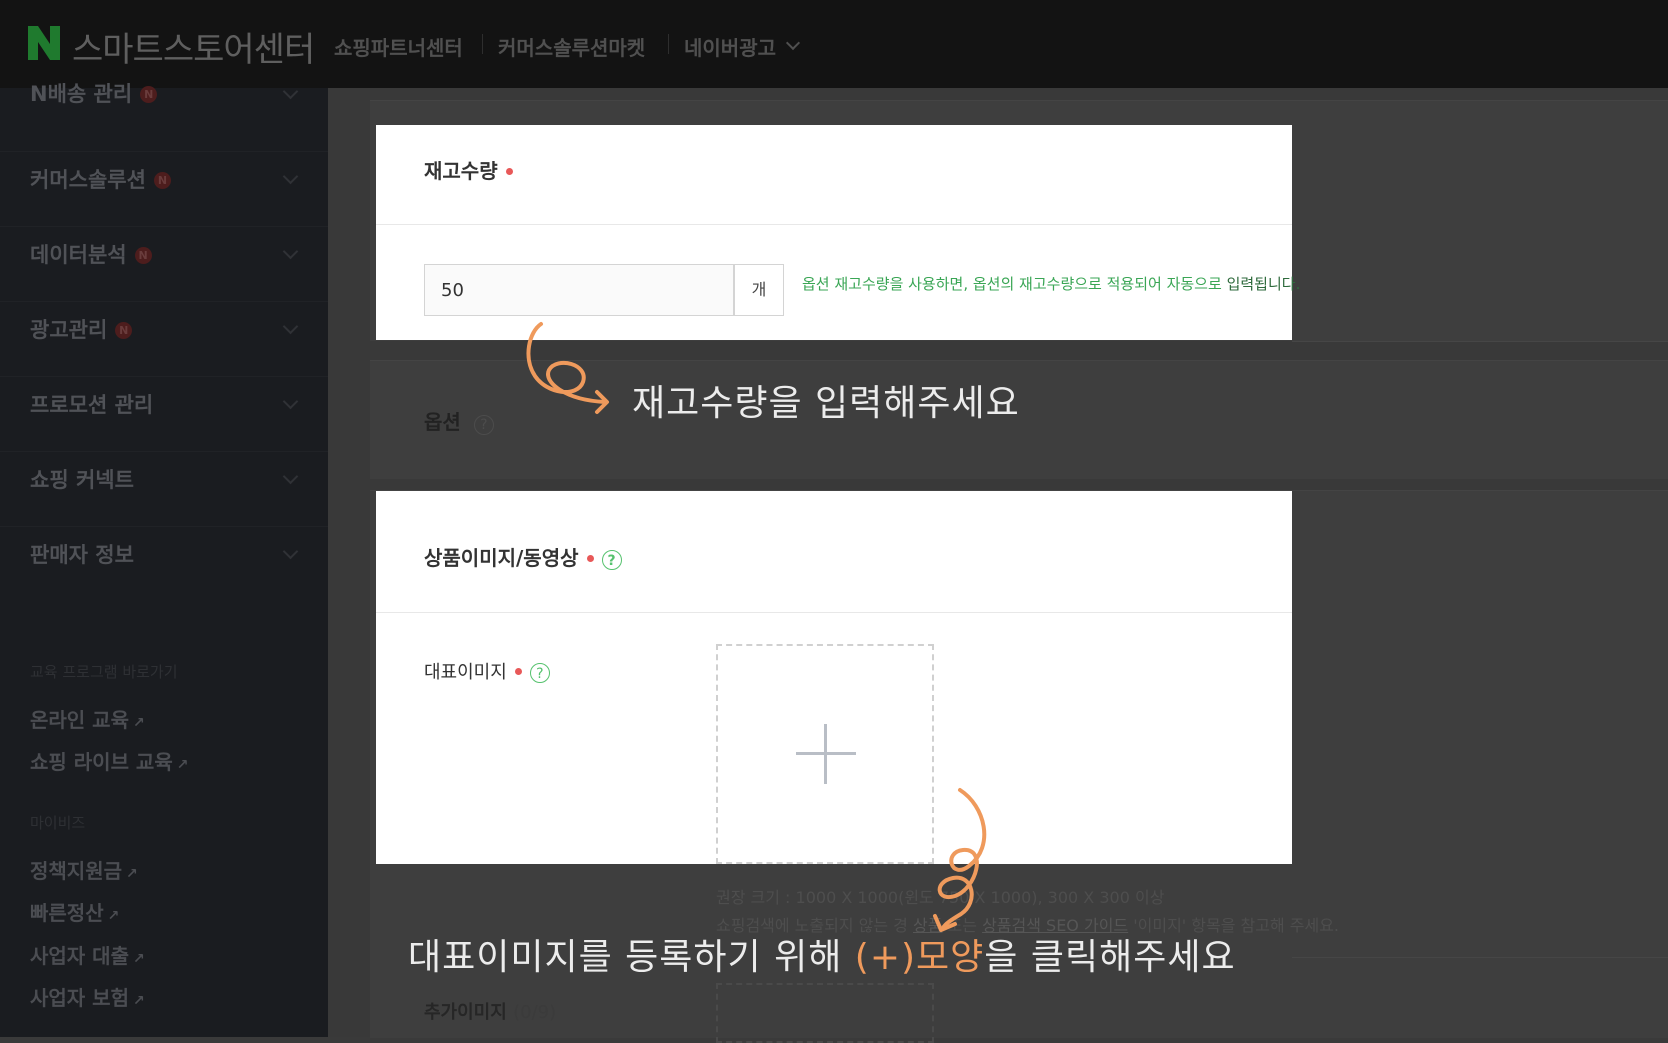  I want to click on sidebar-link-policy-fund: 정책지원금 ↗, so click(84, 869).